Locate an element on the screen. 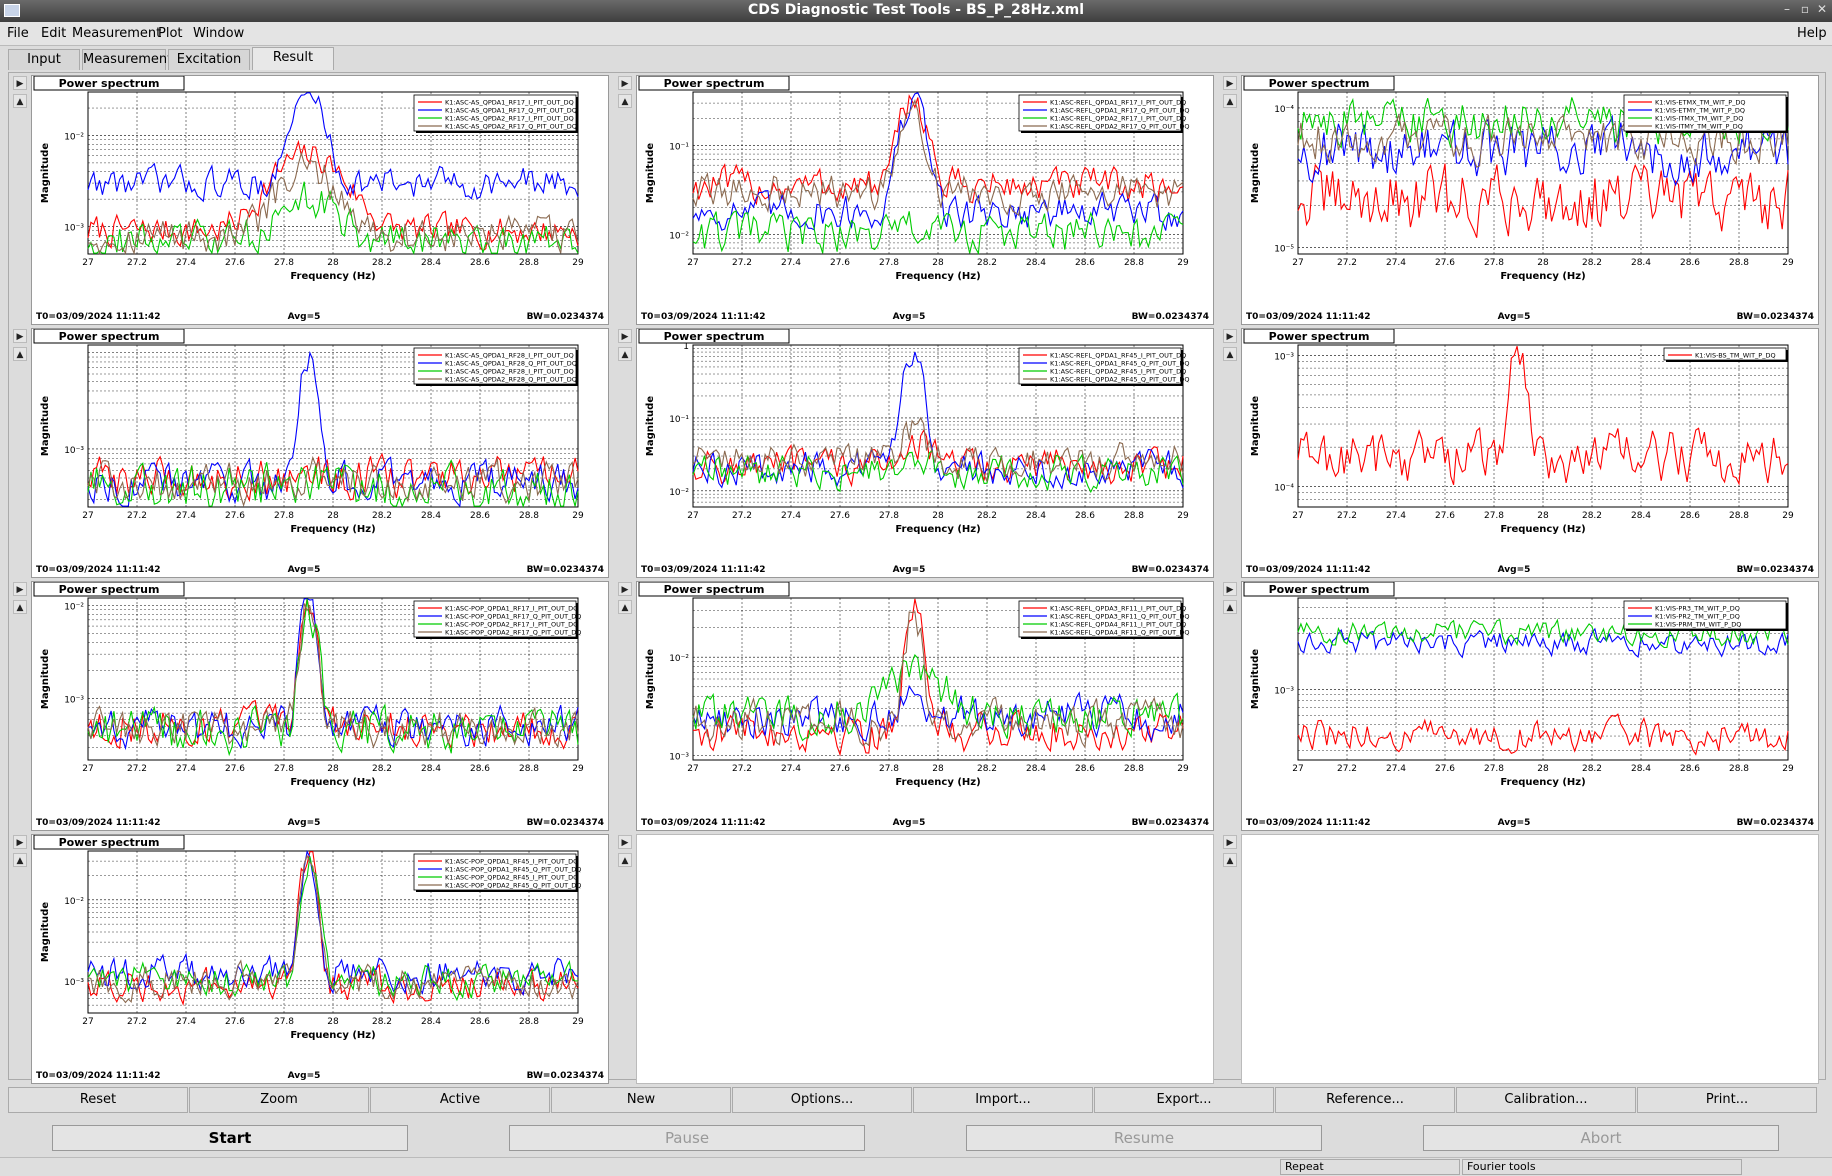 This screenshot has width=1832, height=1176. y-axis-label: Magnitude is located at coordinates (45, 932).